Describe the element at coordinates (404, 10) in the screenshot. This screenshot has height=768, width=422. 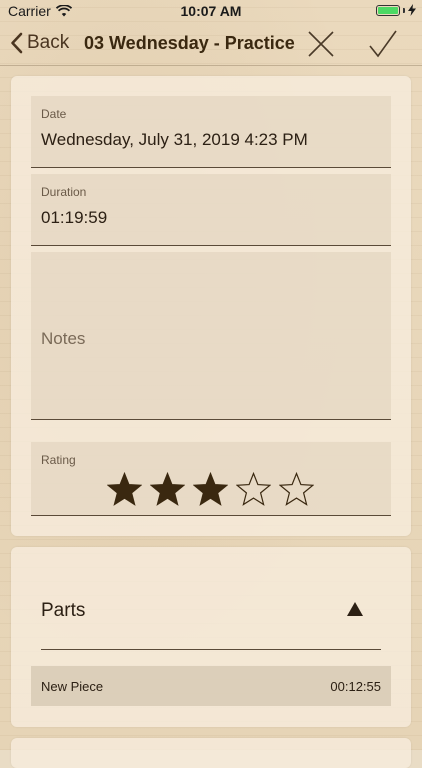
I see `battery-cap` at that location.